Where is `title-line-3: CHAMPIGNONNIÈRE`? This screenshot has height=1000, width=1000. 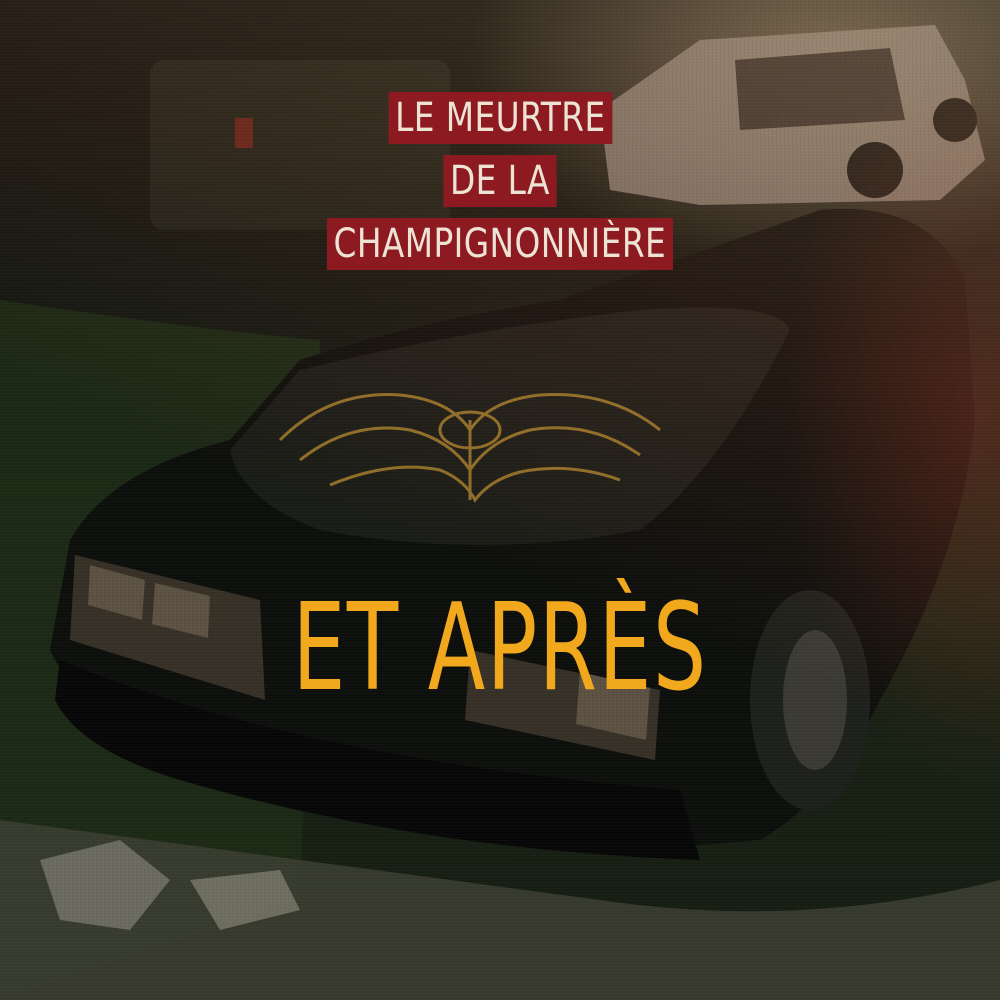 title-line-3: CHAMPIGNONNIÈRE is located at coordinates (500, 244).